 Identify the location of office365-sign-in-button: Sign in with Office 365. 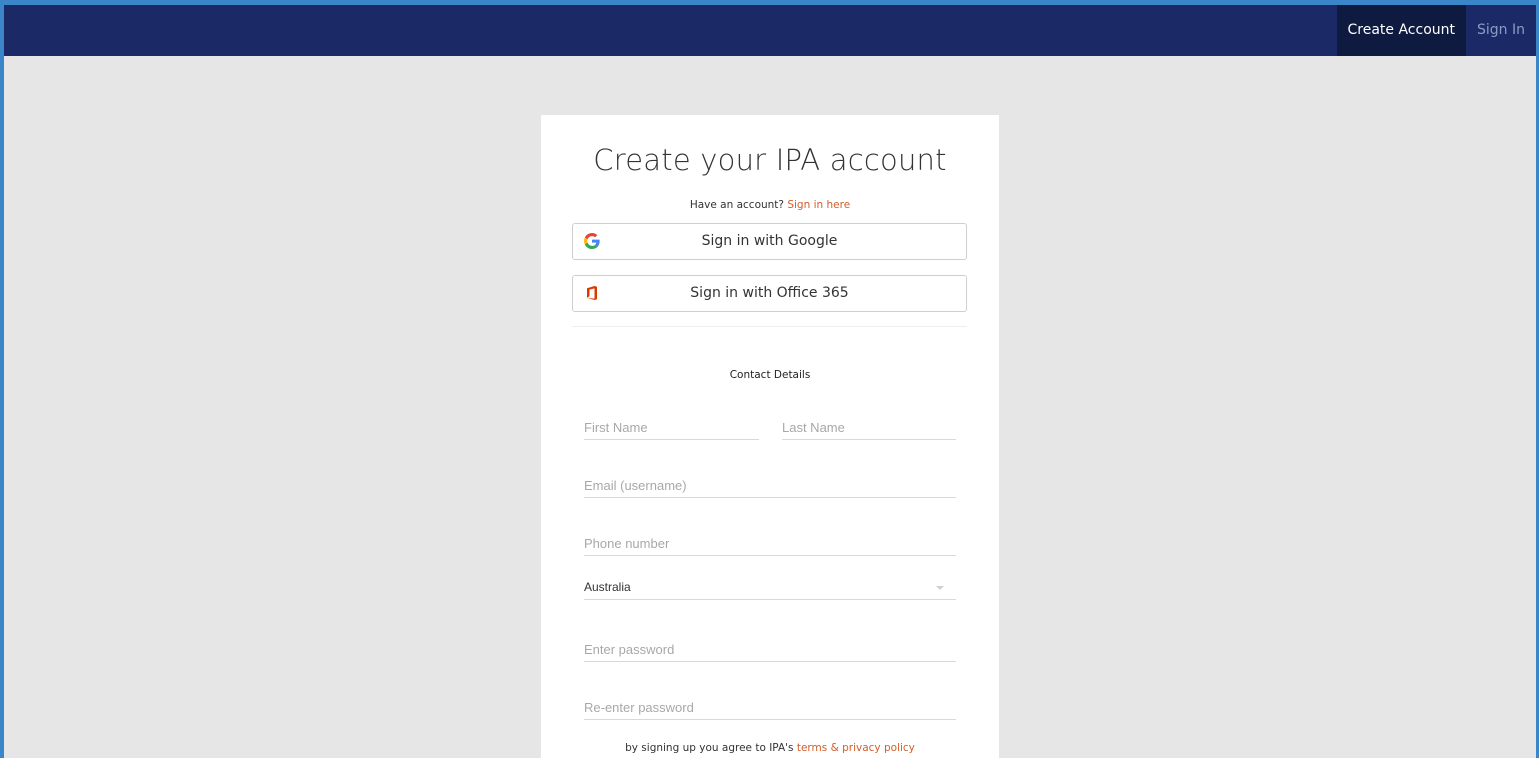
(769, 293).